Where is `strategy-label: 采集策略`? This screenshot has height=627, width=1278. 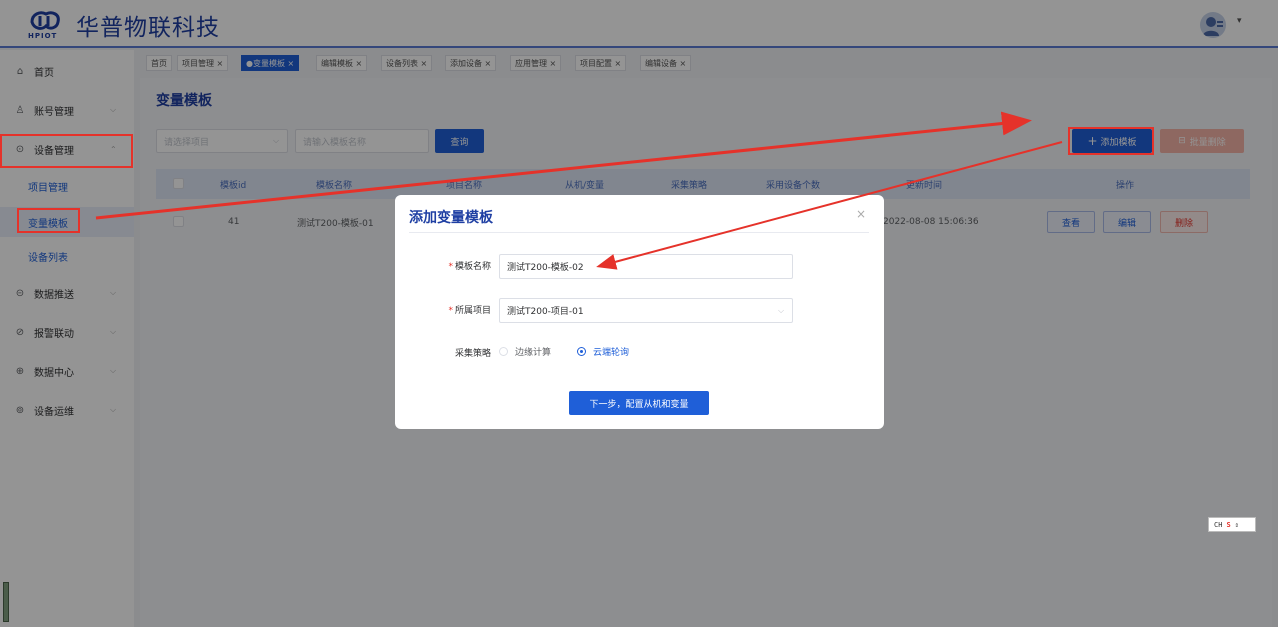
strategy-label: 采集策略 is located at coordinates (472, 354).